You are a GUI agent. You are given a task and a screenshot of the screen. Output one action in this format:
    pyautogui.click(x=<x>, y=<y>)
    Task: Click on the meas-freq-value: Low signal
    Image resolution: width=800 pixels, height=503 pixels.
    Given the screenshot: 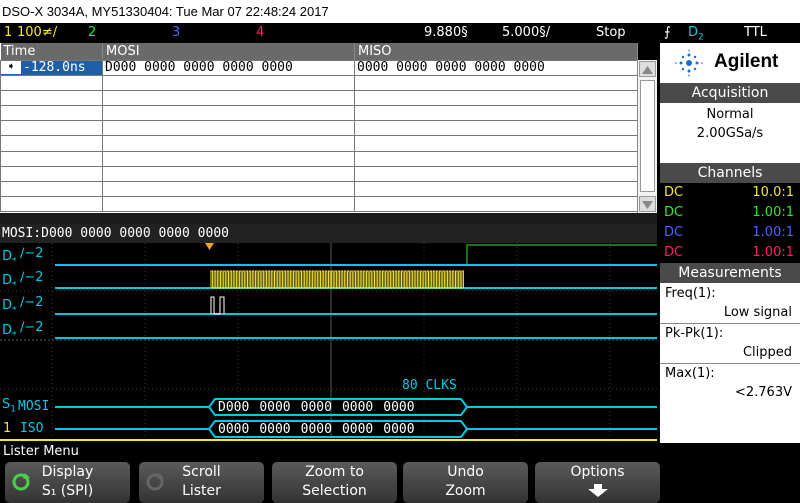 What is the action you would take?
    pyautogui.click(x=757, y=312)
    